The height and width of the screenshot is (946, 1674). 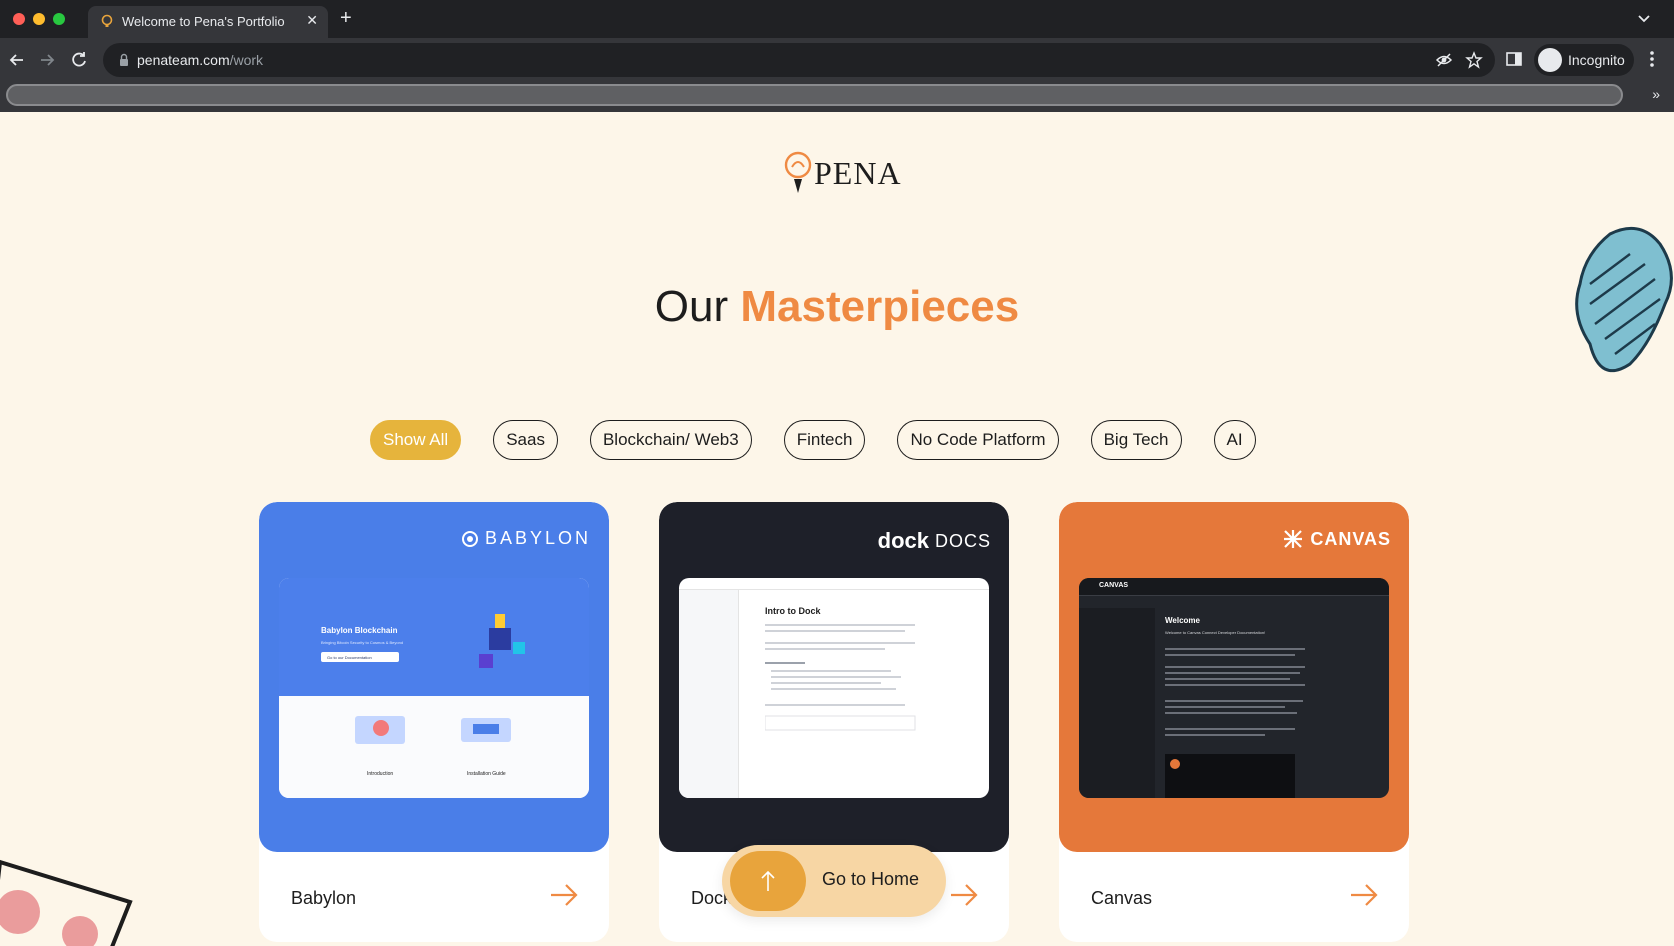 I want to click on filter-fintech: Fintech, so click(x=824, y=440).